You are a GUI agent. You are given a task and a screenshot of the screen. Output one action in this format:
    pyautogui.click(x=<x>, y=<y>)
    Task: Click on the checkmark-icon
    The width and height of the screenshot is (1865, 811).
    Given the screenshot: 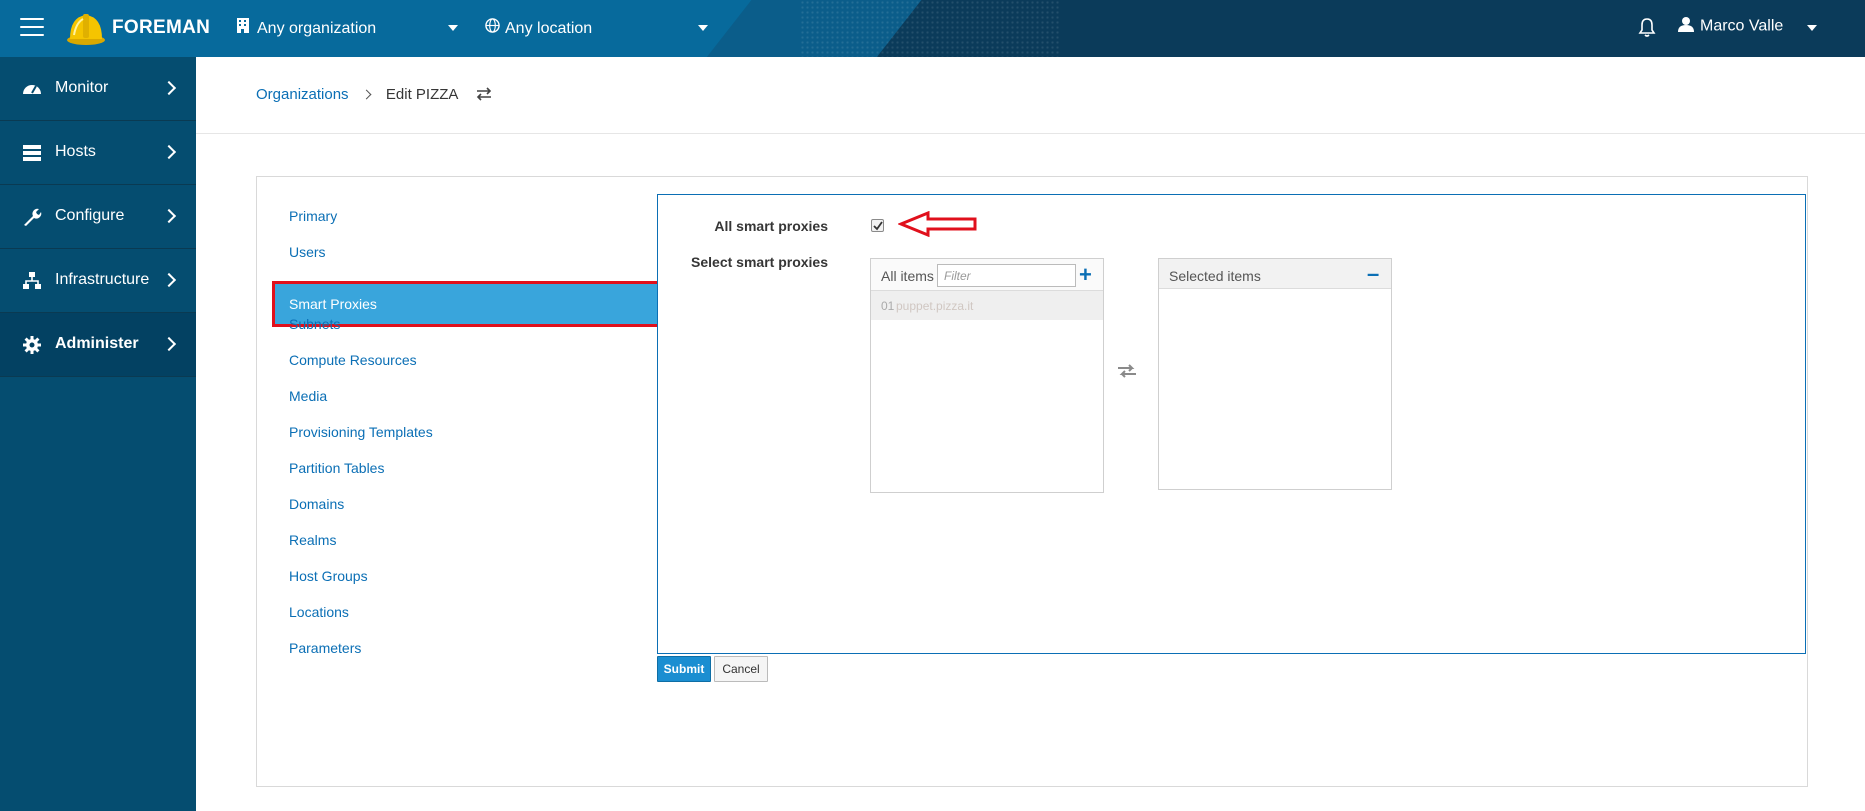 What is the action you would take?
    pyautogui.click(x=878, y=226)
    